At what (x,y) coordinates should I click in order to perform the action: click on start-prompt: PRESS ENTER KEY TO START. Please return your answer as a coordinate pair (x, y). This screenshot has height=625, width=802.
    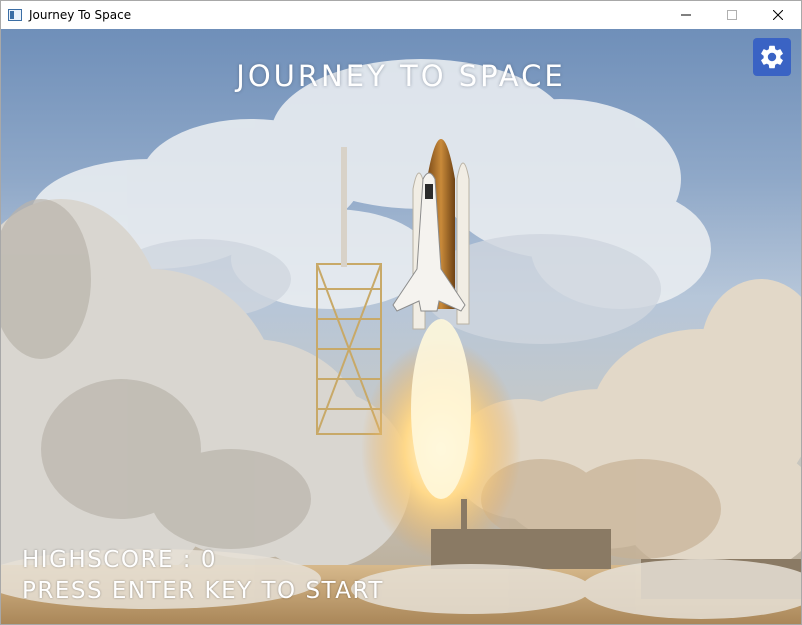
    Looking at the image, I should click on (203, 591).